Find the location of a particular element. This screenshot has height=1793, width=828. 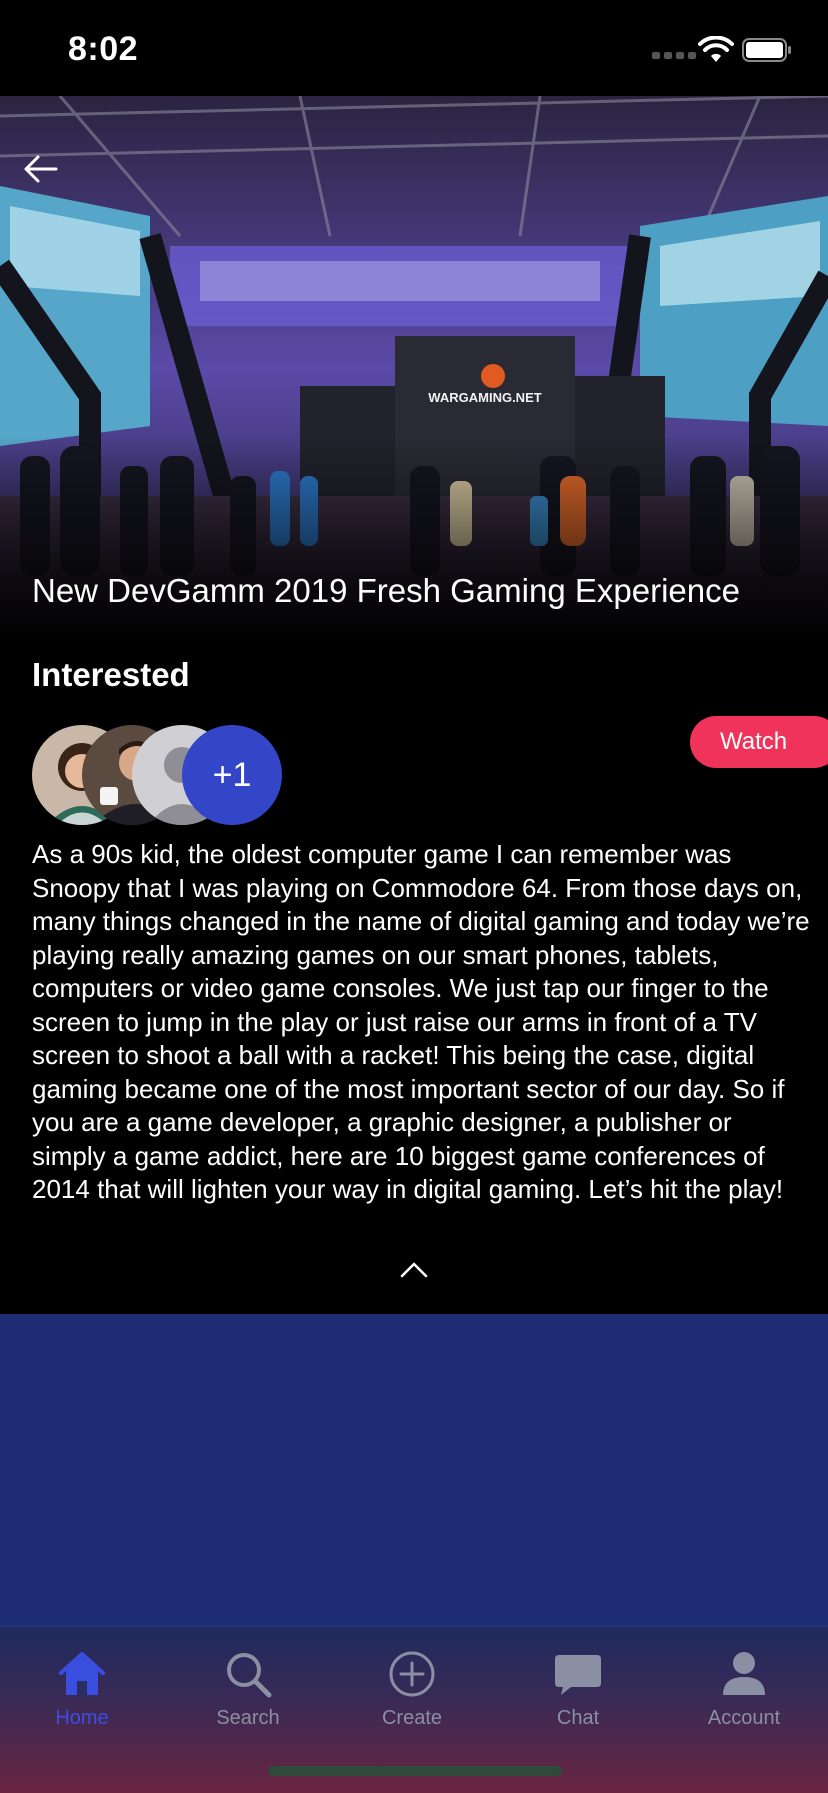

battery-icon is located at coordinates (766, 50).